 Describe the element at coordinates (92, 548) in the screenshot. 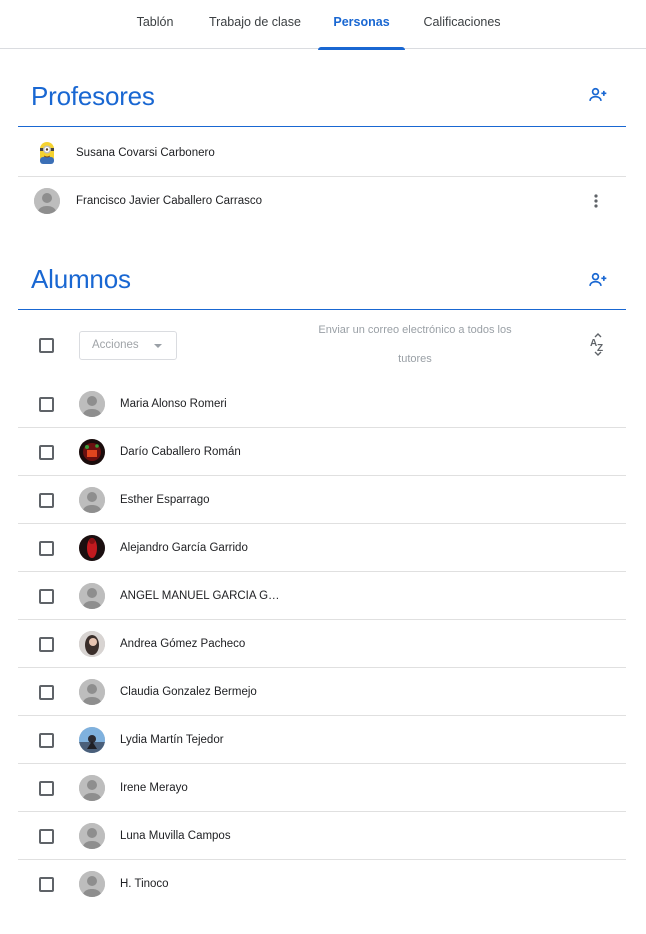

I see `photo-red-figure-avatar` at that location.